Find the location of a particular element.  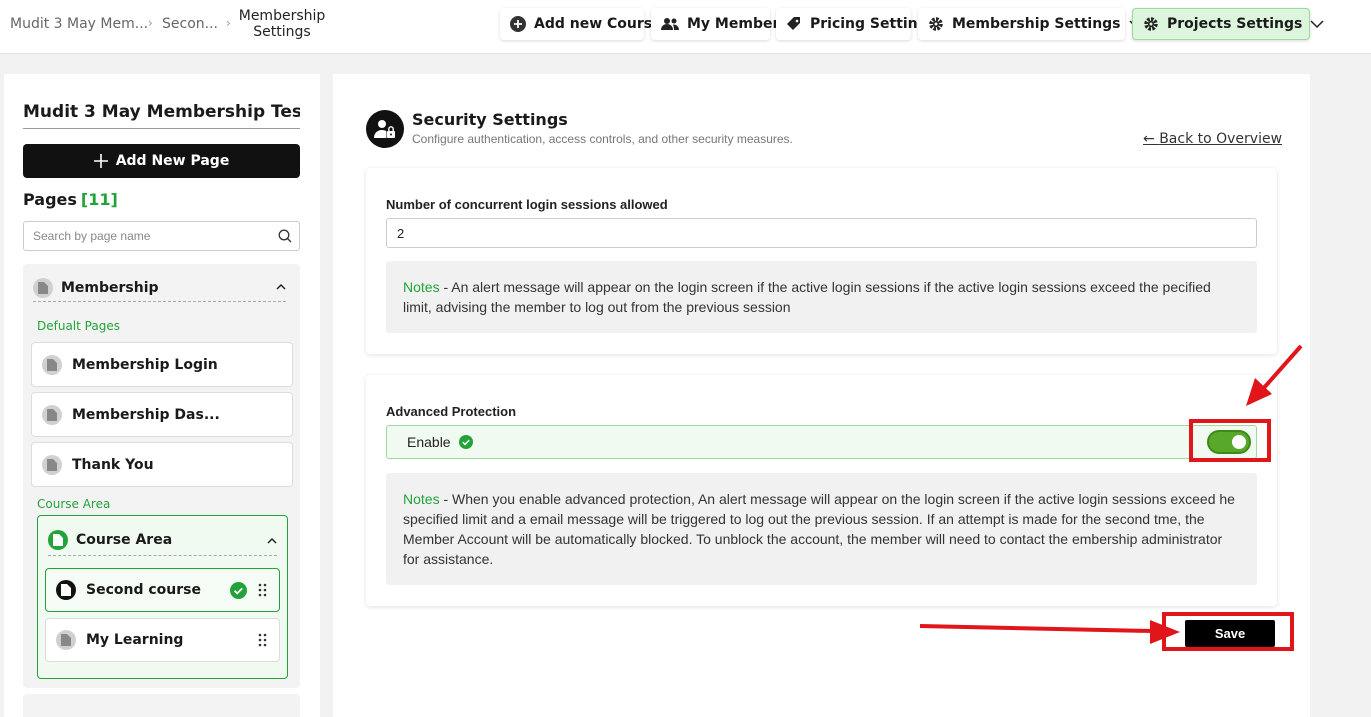

page-item-my-learning: My Learning is located at coordinates (162, 640).